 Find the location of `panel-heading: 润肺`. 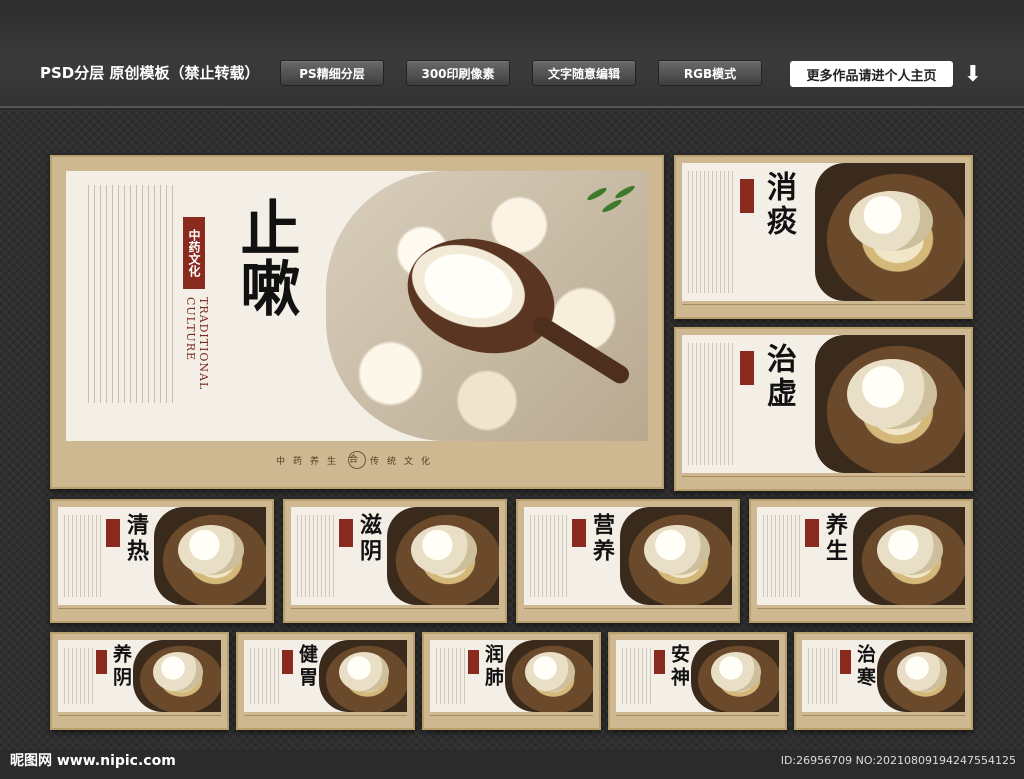

panel-heading: 润肺 is located at coordinates (493, 667).